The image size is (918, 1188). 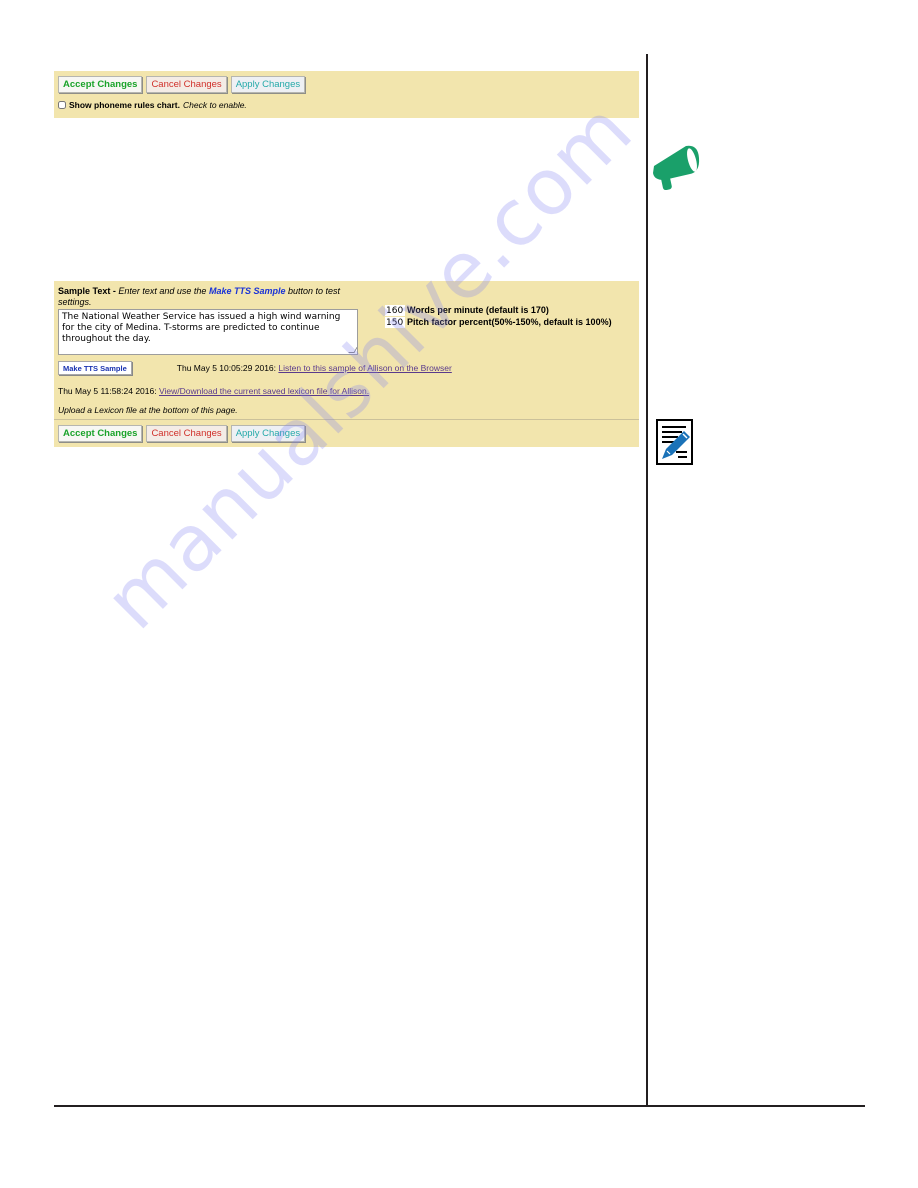 I want to click on tts-timestamp: Thu May 5 10:05:29 2016:, so click(x=226, y=368).